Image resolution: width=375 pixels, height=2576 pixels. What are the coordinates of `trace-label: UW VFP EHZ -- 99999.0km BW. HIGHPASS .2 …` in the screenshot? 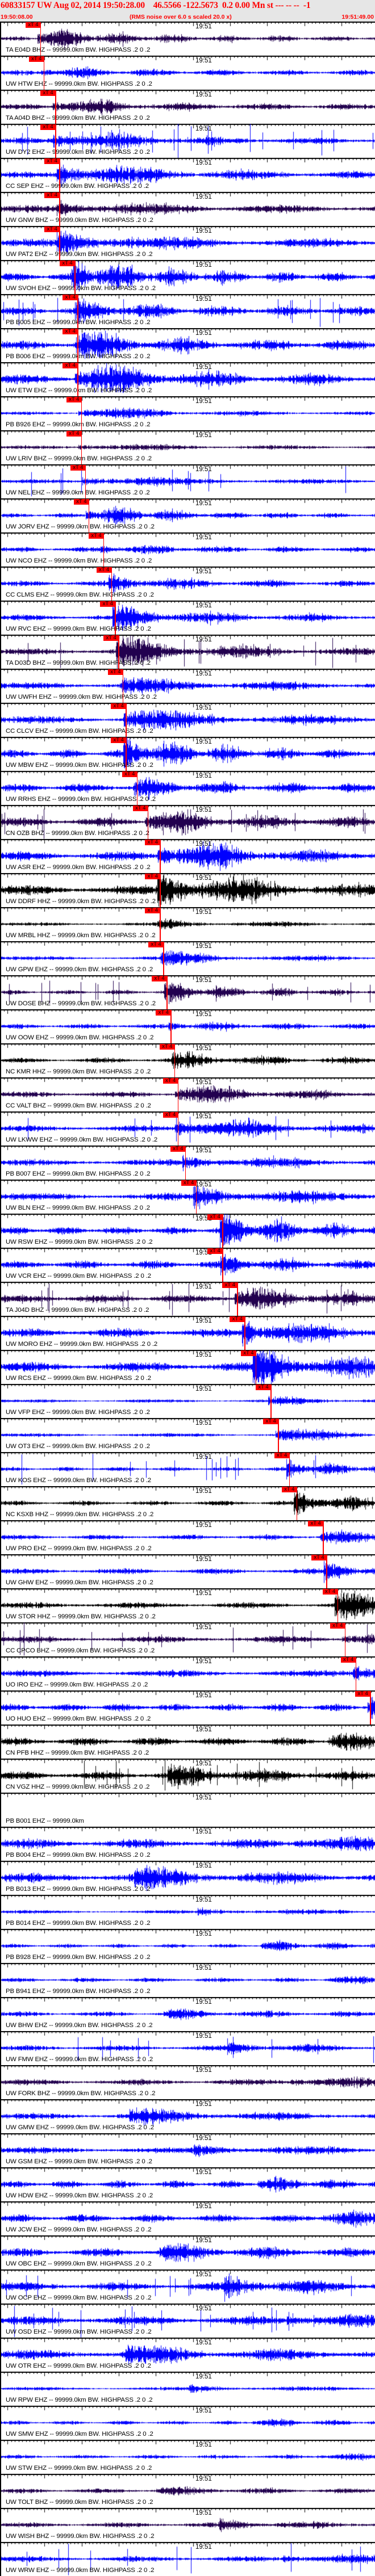 It's located at (78, 1412).